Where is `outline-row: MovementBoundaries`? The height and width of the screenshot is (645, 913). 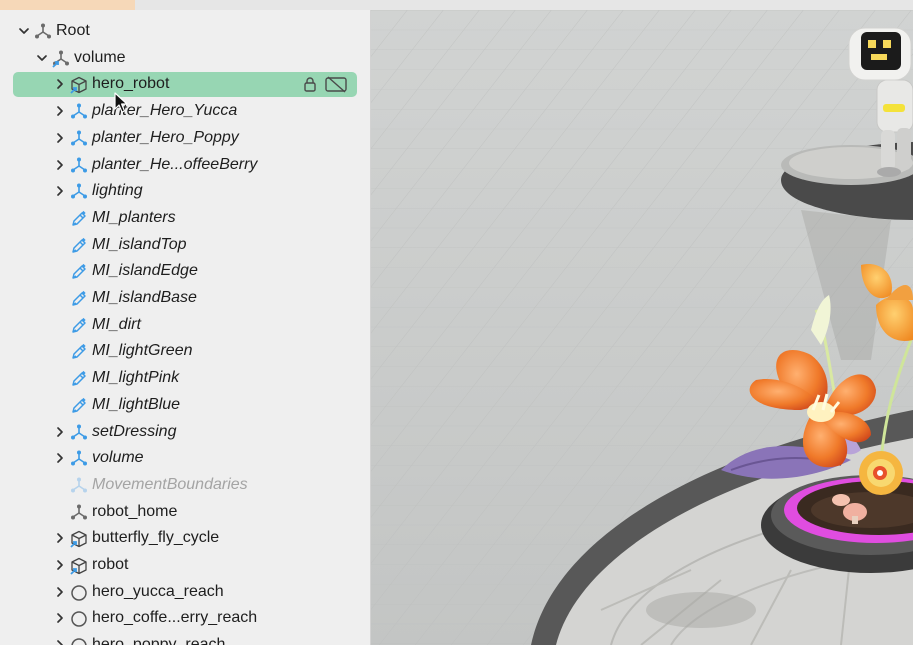 outline-row: MovementBoundaries is located at coordinates (185, 486).